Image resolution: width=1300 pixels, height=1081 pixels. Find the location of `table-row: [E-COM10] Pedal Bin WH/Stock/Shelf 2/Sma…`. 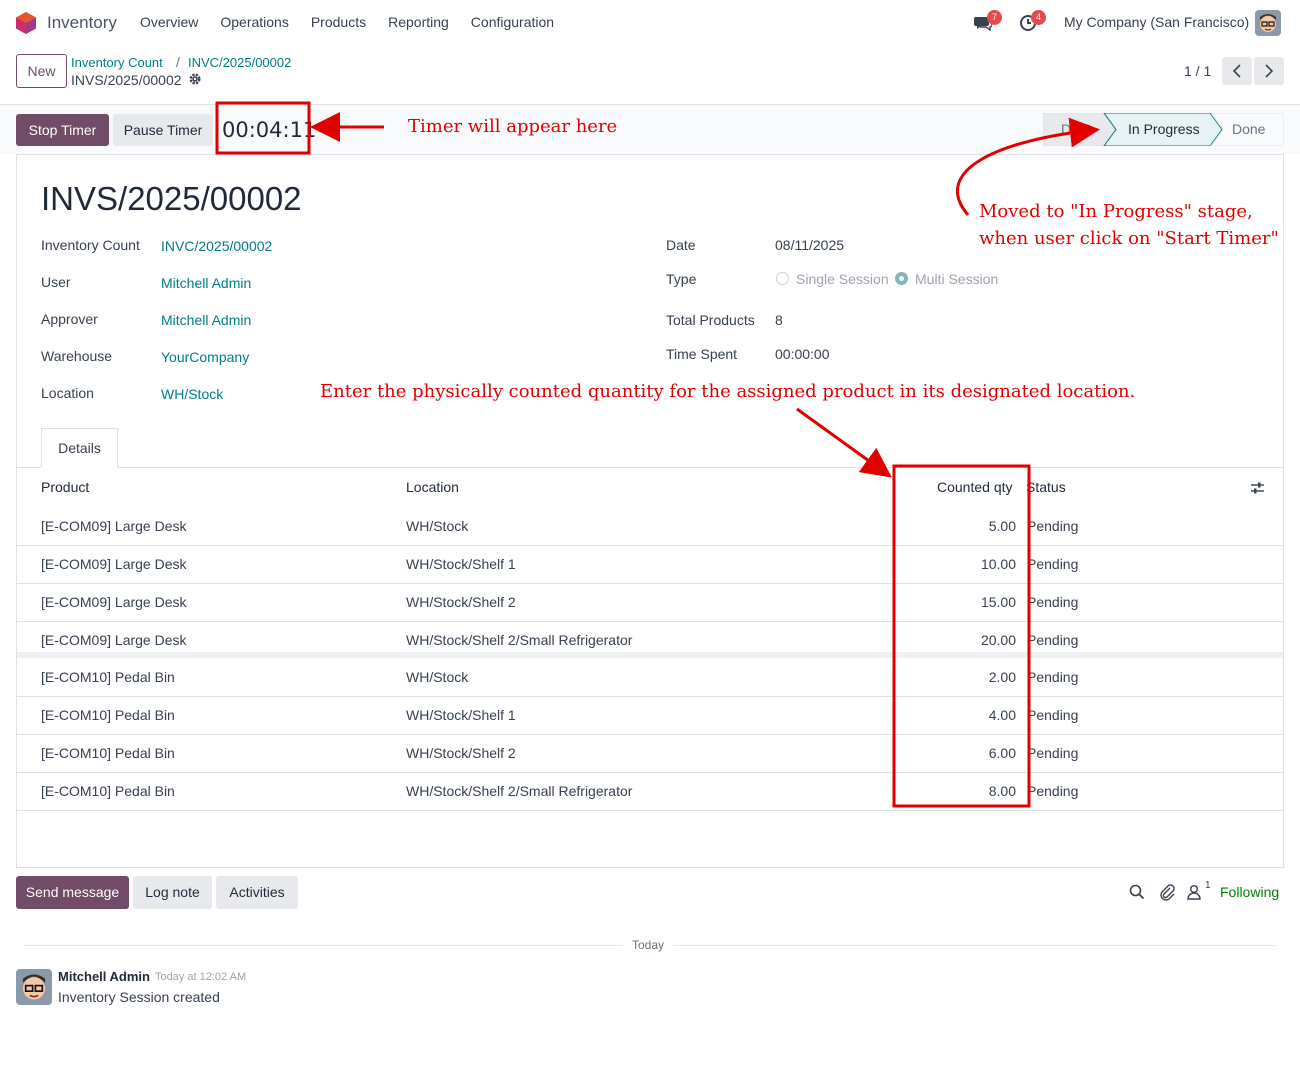

table-row: [E-COM10] Pedal Bin WH/Stock/Shelf 2/Sma… is located at coordinates (650, 792).